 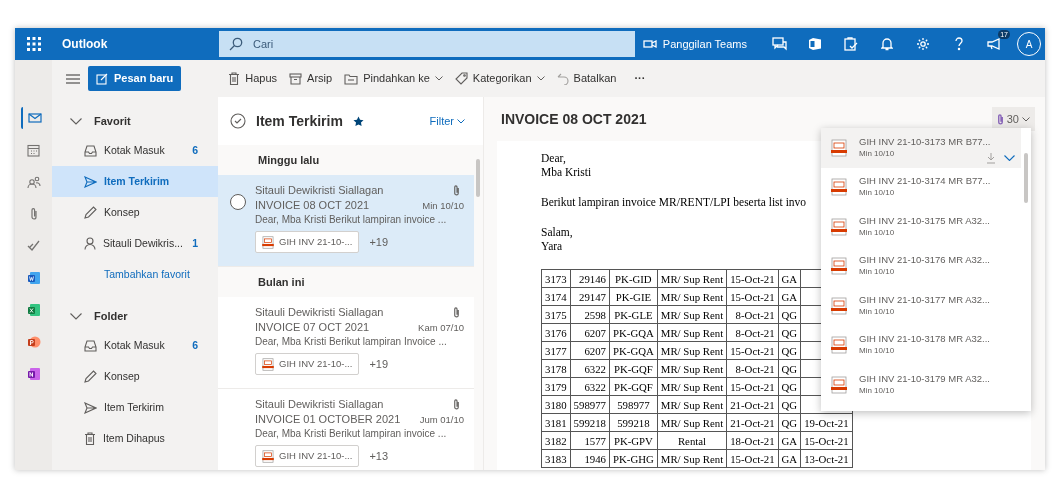 What do you see at coordinates (590, 314) in the screenshot?
I see `table-cell: 2598` at bounding box center [590, 314].